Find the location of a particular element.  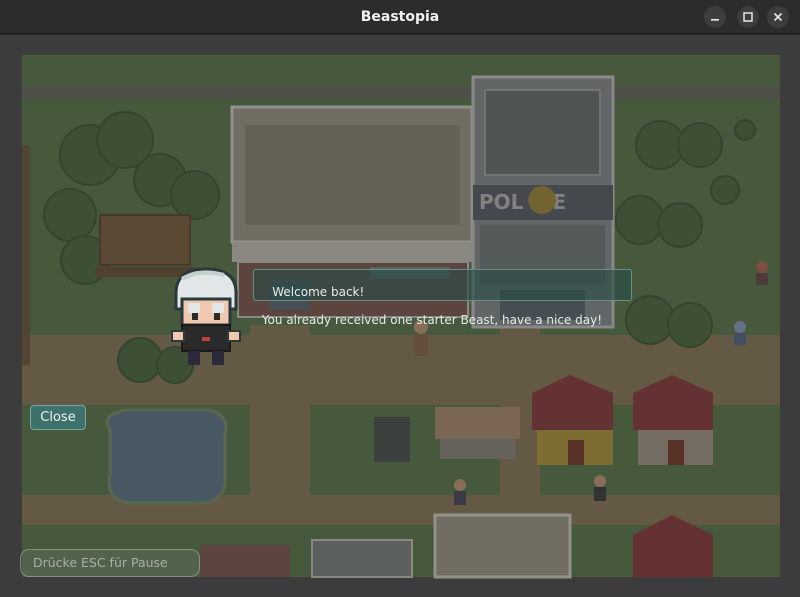

maximize-icon is located at coordinates (748, 17).